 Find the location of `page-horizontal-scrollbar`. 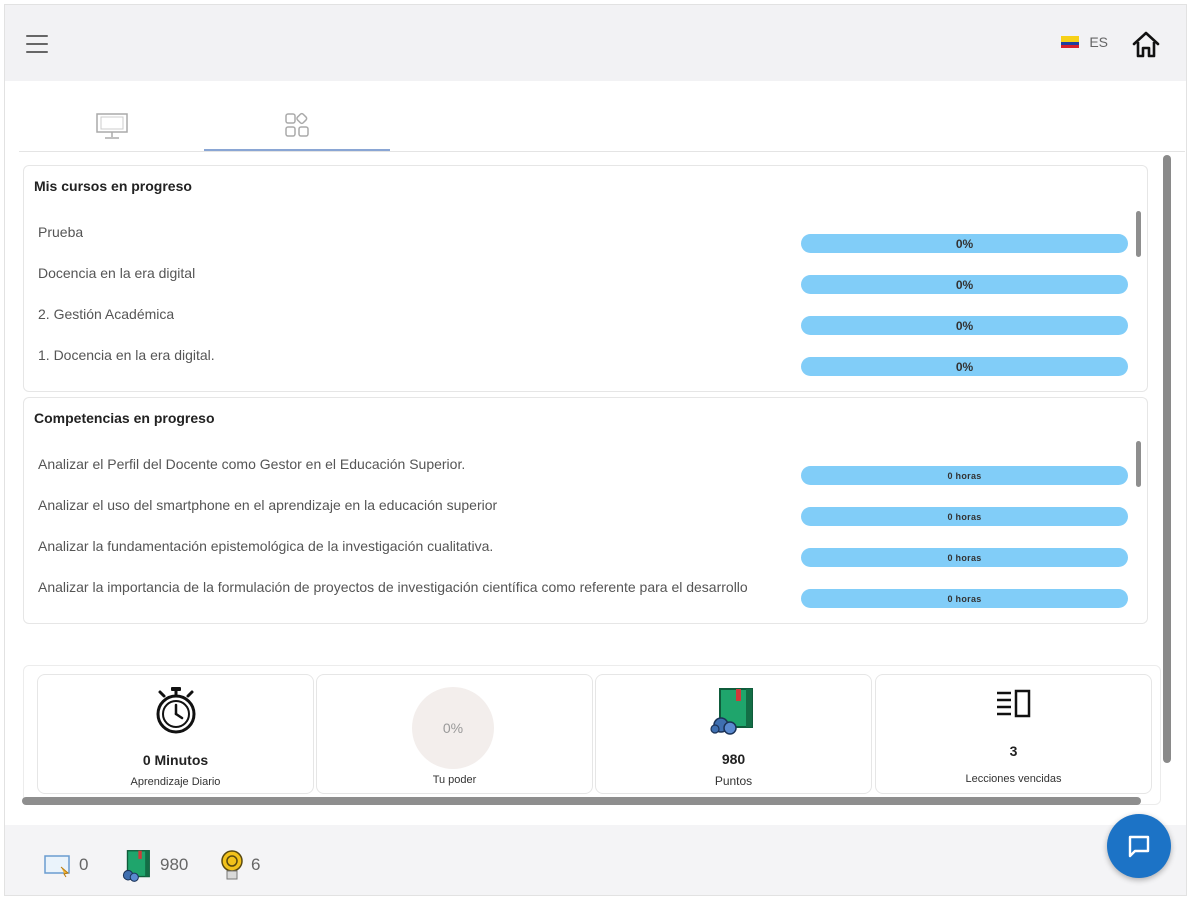

page-horizontal-scrollbar is located at coordinates (581, 801).